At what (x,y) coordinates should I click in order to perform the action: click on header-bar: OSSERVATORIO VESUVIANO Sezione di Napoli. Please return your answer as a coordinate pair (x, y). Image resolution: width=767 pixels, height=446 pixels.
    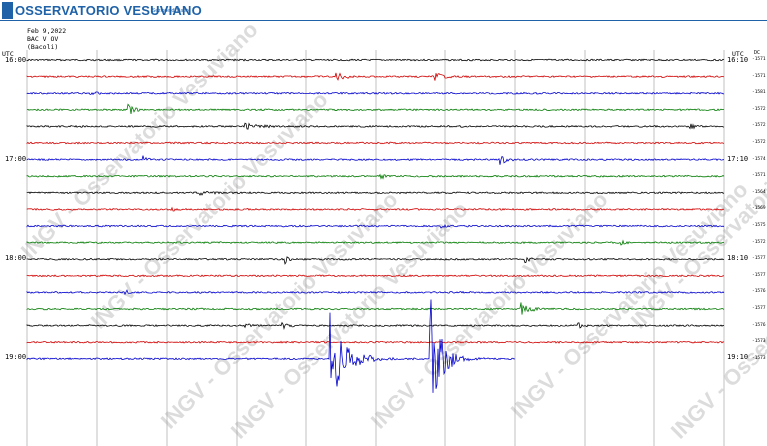
    Looking at the image, I should click on (383, 10).